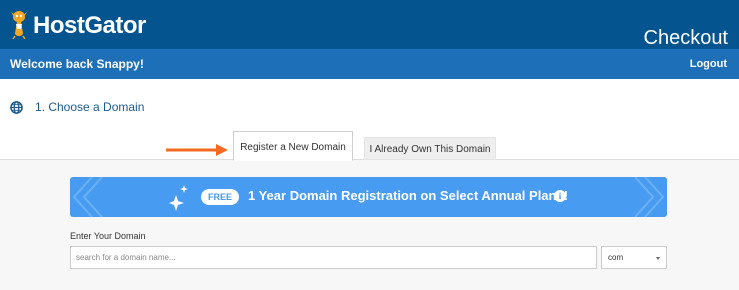 This screenshot has width=739, height=290. Describe the element at coordinates (87, 197) in the screenshot. I see `chevron-decoration-left-icon` at that location.